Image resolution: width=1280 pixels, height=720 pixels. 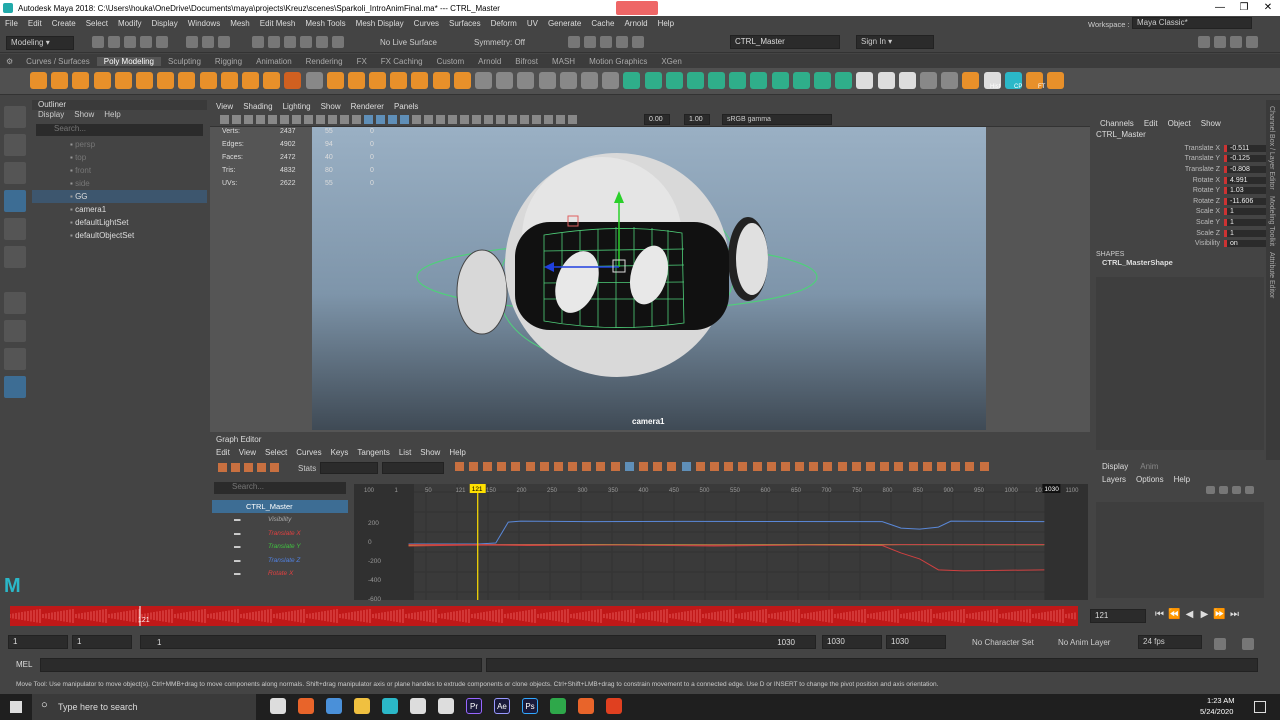 What do you see at coordinates (280, 534) in the screenshot?
I see `graph-channel-translate-x: ▬ Translate X` at bounding box center [280, 534].